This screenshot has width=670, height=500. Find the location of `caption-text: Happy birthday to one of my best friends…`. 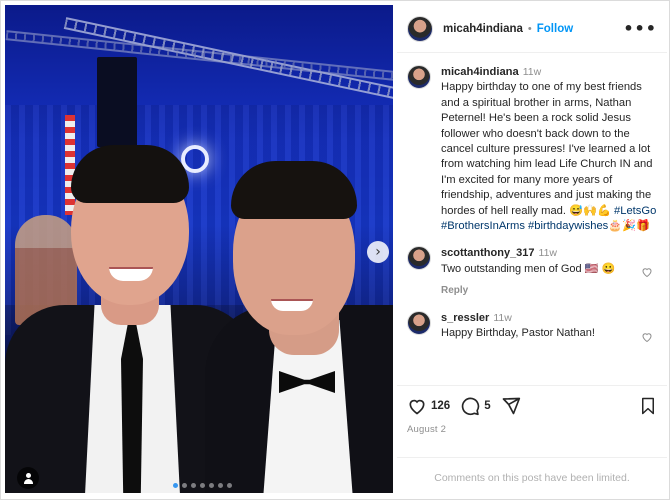

caption-text: Happy birthday to one of my best friends… is located at coordinates (549, 157).